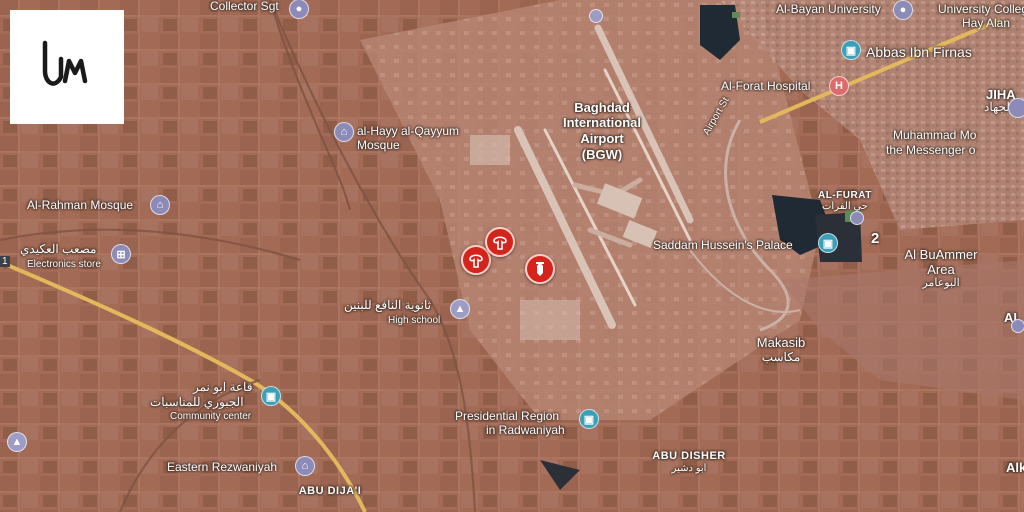  What do you see at coordinates (689, 468) in the screenshot?
I see `label-abu-disher-ar: ابو دشير` at bounding box center [689, 468].